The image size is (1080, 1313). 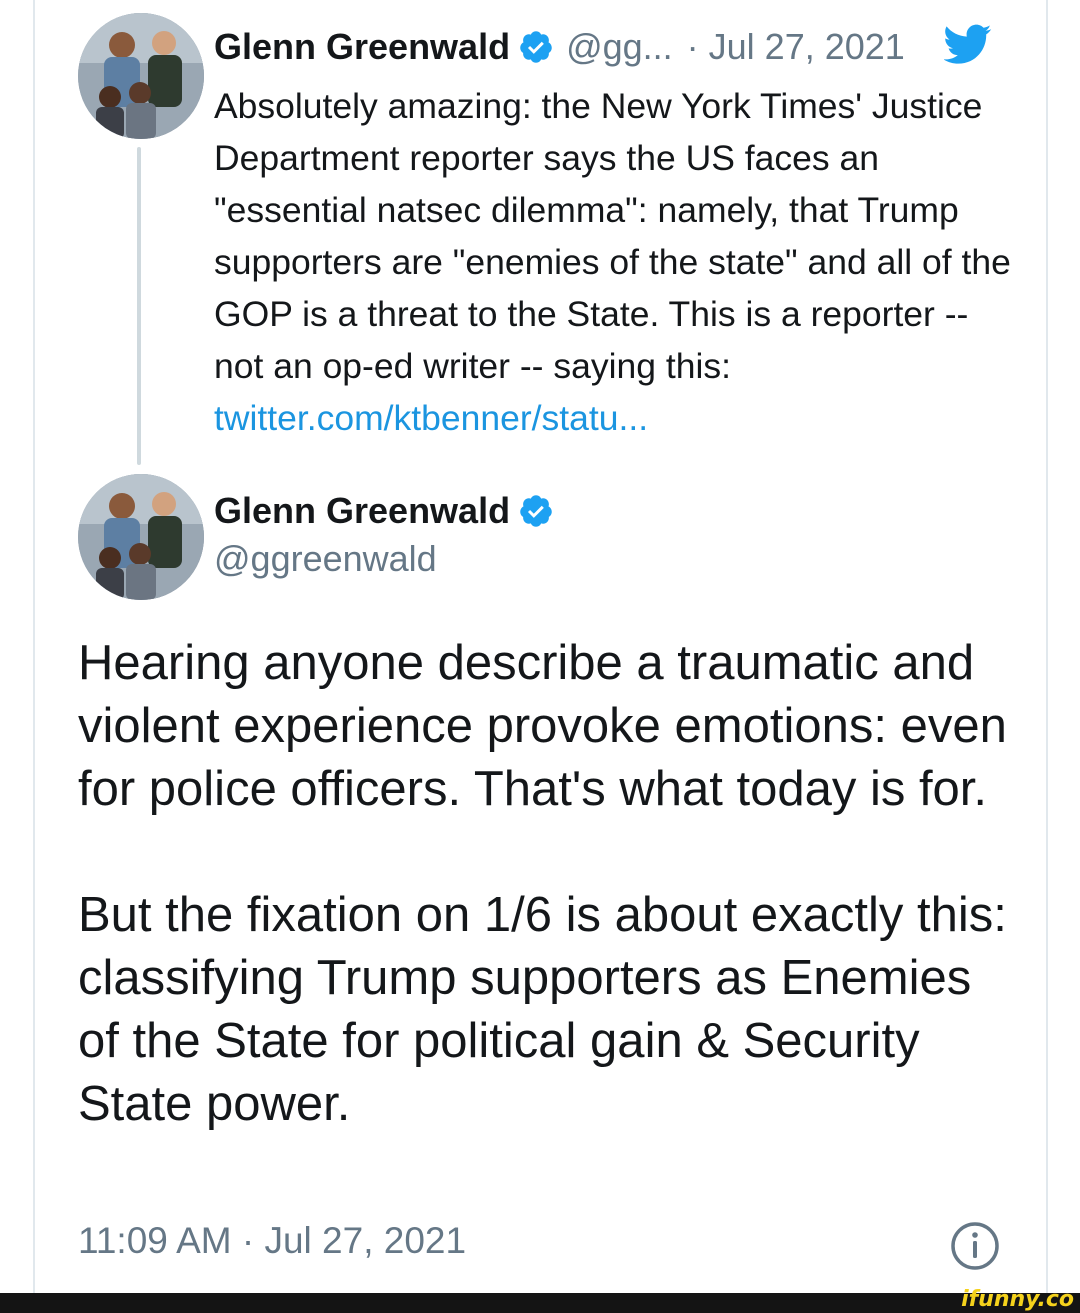 I want to click on main-tweet-author-row: Glenn Greenwald, so click(x=384, y=511).